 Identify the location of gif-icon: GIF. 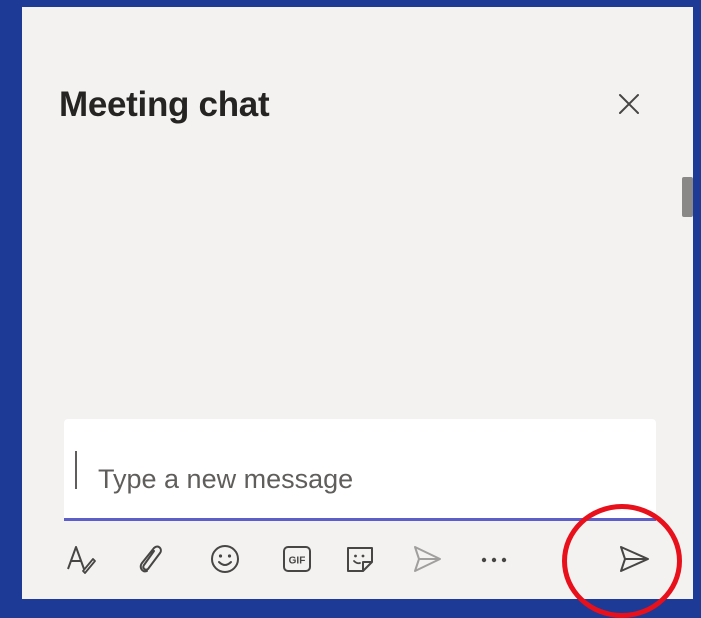
(297, 559).